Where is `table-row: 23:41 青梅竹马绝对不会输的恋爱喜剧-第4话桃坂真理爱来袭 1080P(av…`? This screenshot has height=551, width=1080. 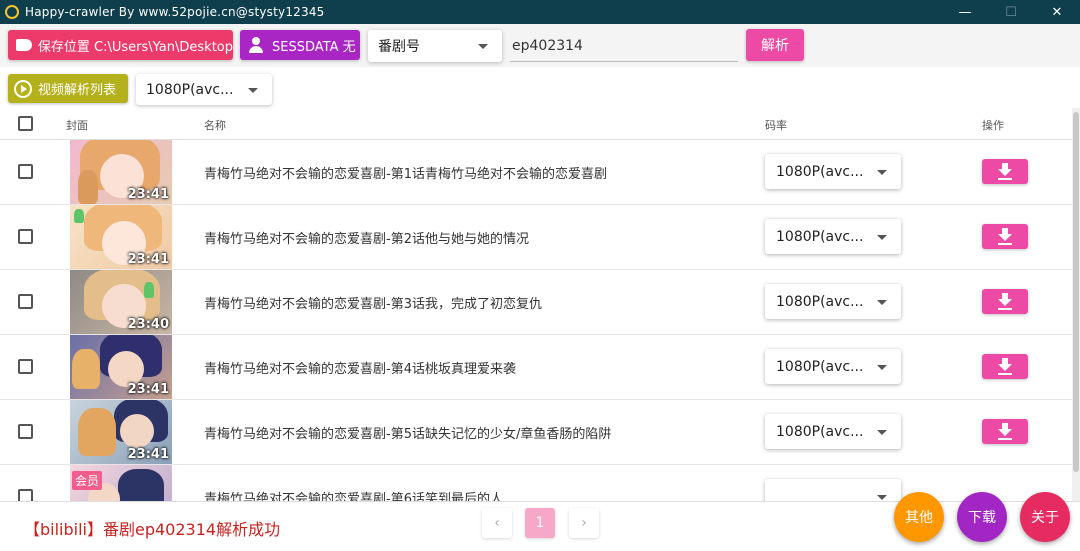
table-row: 23:41 青梅竹马绝对不会输的恋爱喜剧-第4话桃坂真理爱来袭 1080P(av… is located at coordinates (536, 367).